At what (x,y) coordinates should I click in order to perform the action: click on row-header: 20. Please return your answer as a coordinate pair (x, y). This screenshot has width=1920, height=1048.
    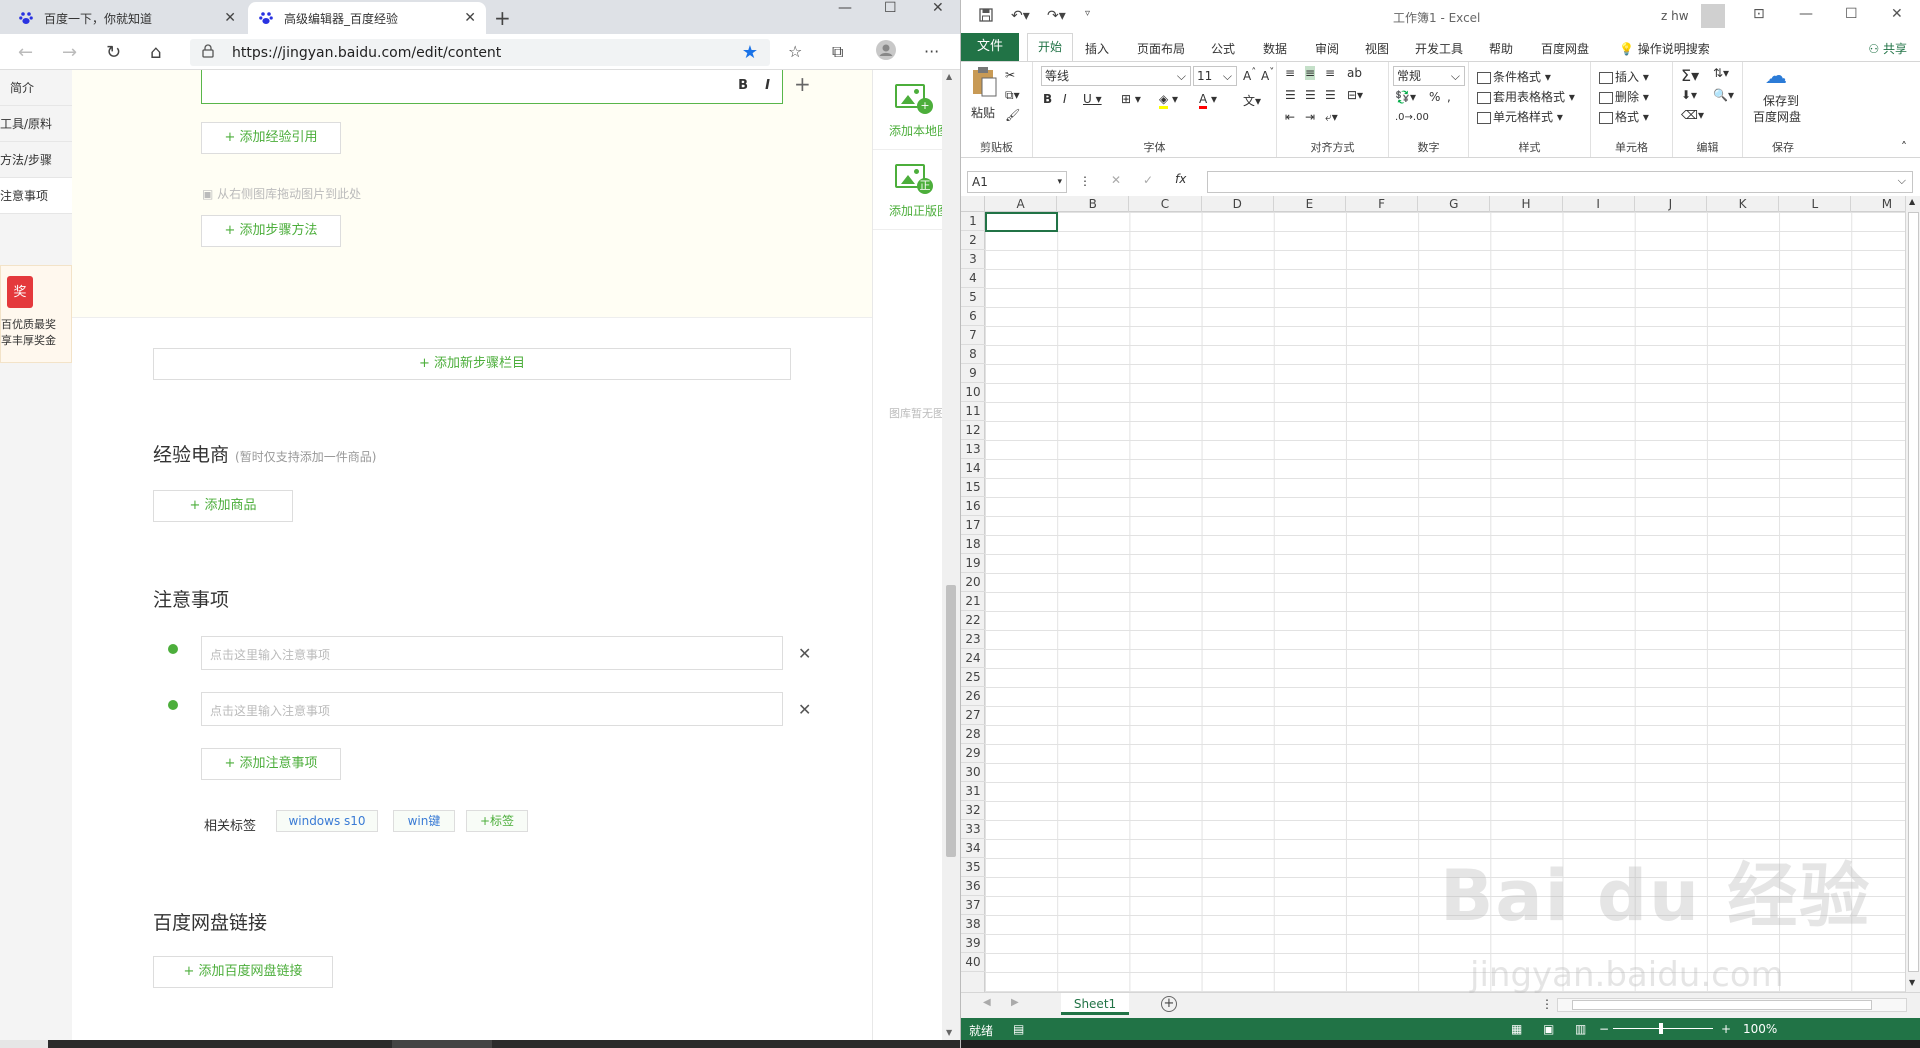
    Looking at the image, I should click on (973, 582).